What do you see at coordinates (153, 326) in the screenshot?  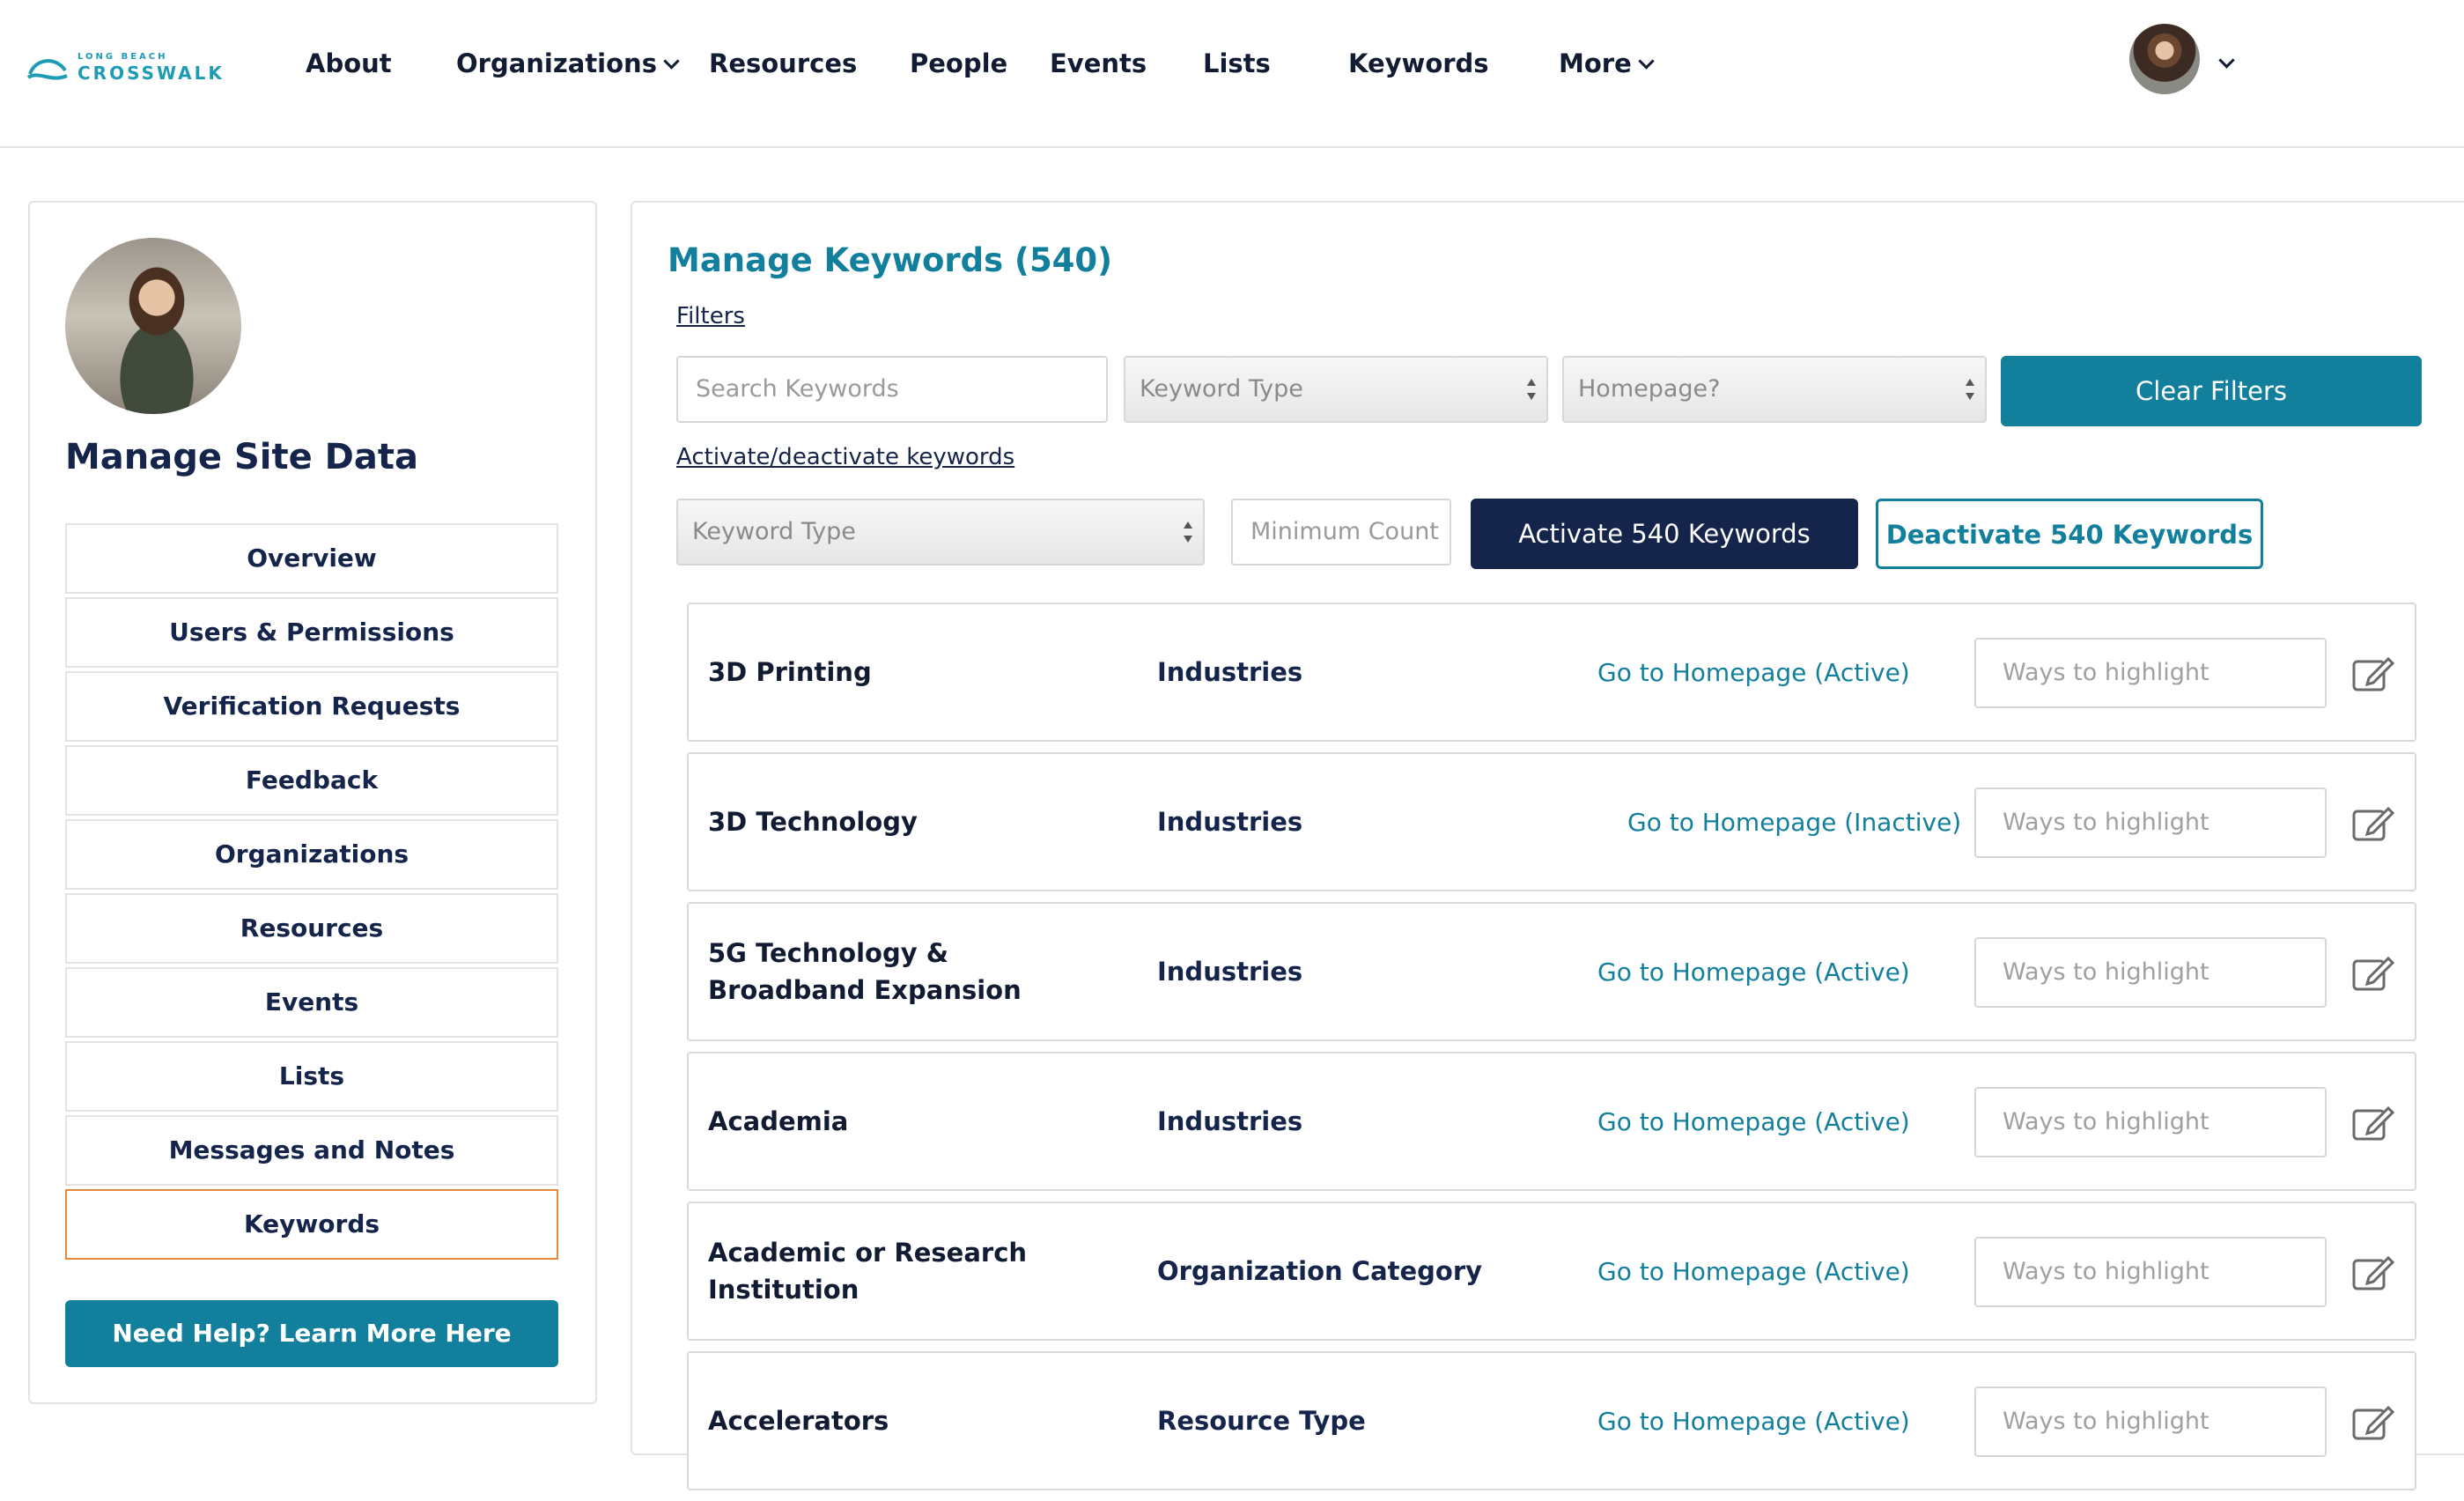 I see `profile-photo` at bounding box center [153, 326].